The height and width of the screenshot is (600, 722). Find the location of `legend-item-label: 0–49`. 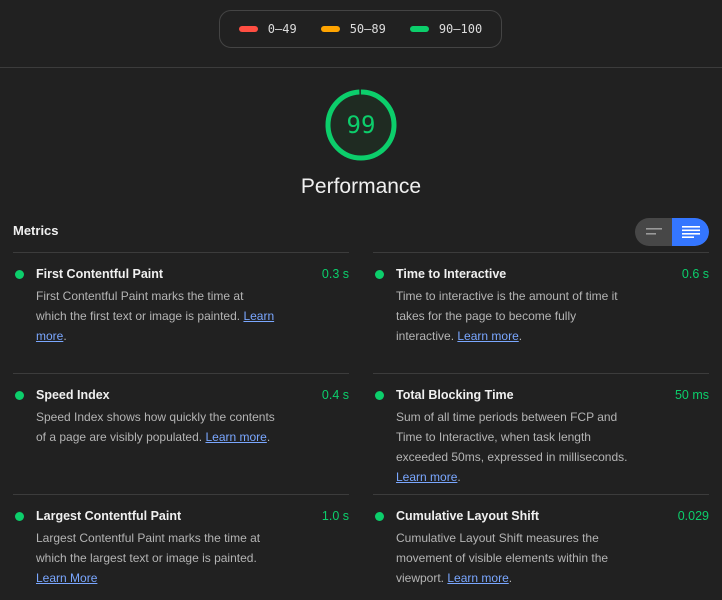

legend-item-label: 0–49 is located at coordinates (282, 29).